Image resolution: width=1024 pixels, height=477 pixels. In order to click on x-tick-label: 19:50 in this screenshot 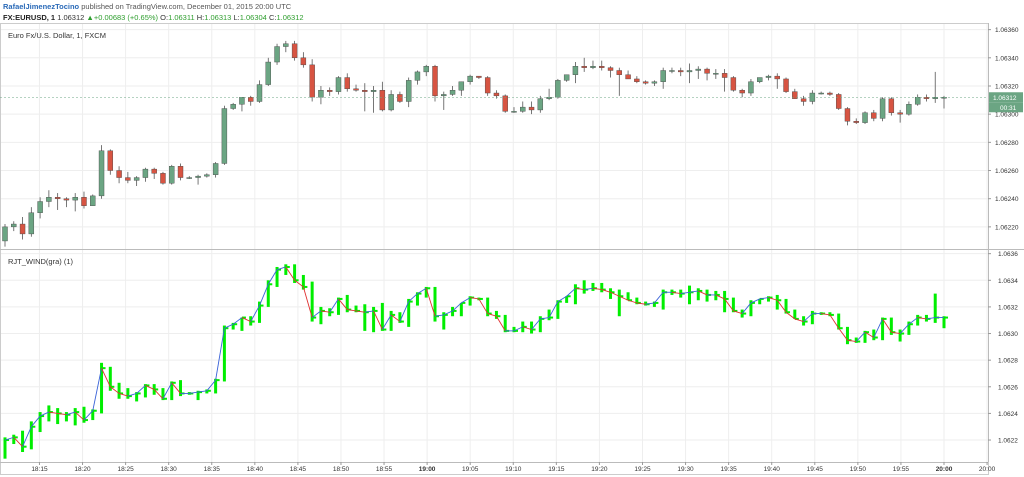, I will do `click(858, 469)`.